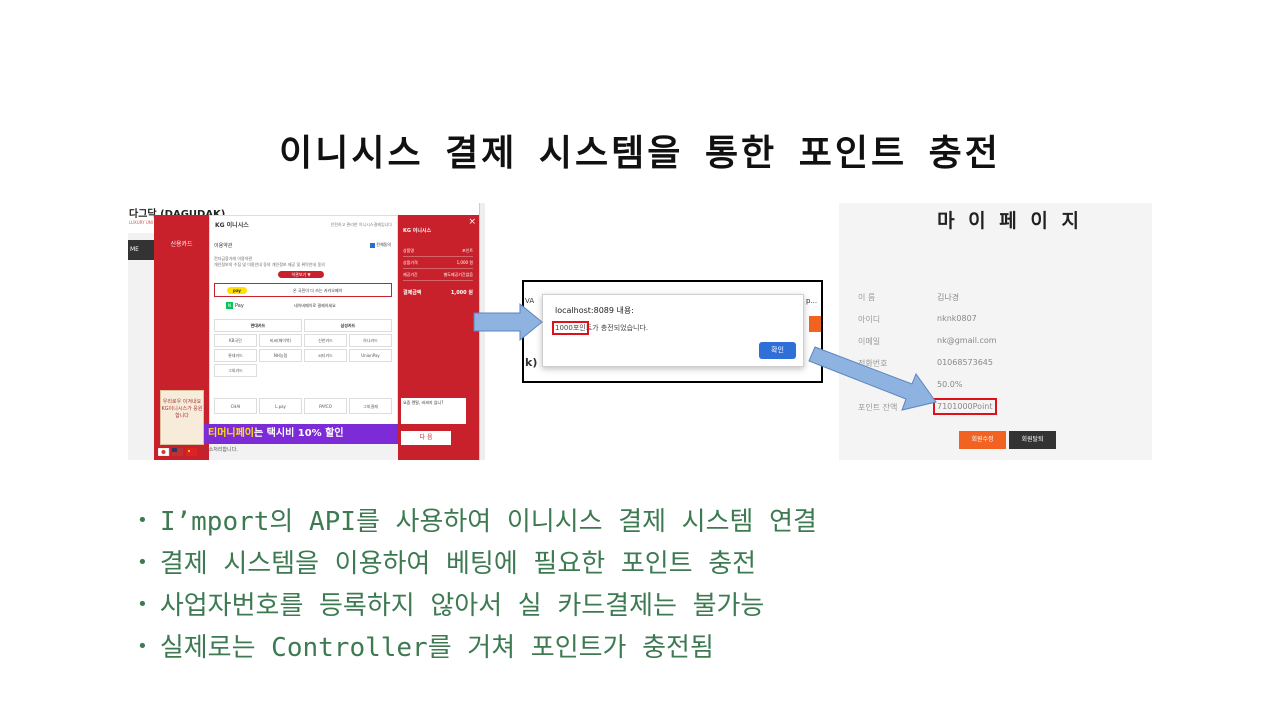 The width and height of the screenshot is (1280, 720). I want to click on flag-icons, so click(177, 452).